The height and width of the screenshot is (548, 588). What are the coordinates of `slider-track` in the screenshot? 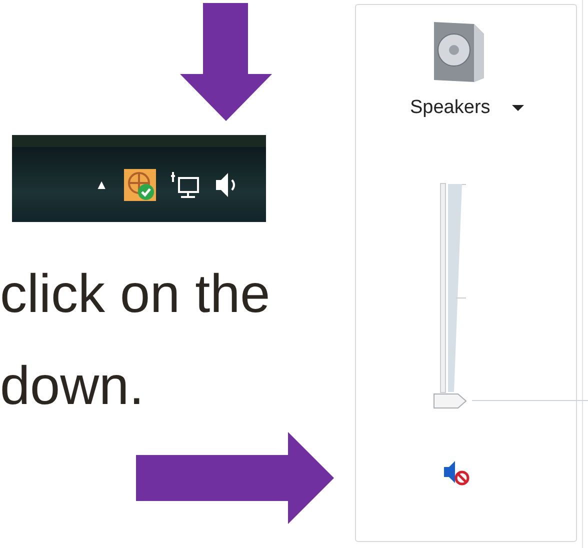 It's located at (443, 288).